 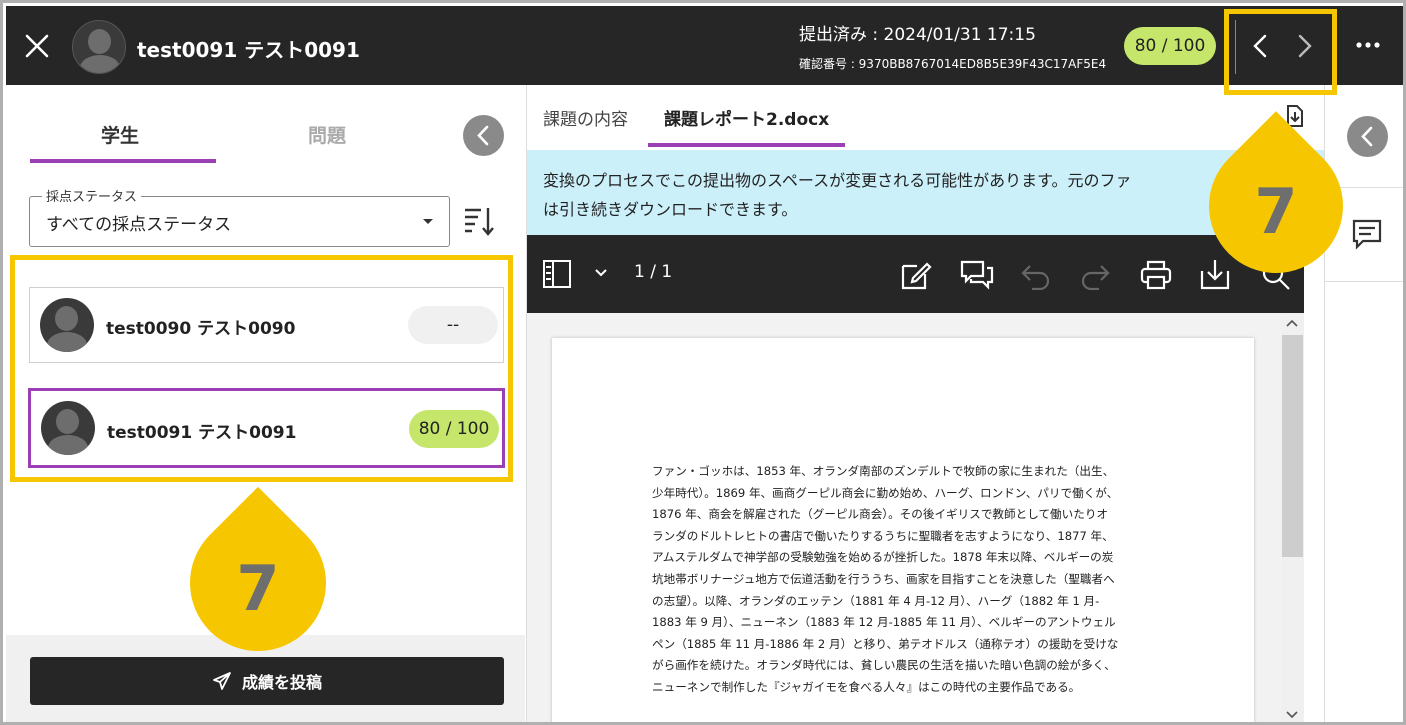 What do you see at coordinates (248, 50) in the screenshot?
I see `student-name: test0091 テスト0091` at bounding box center [248, 50].